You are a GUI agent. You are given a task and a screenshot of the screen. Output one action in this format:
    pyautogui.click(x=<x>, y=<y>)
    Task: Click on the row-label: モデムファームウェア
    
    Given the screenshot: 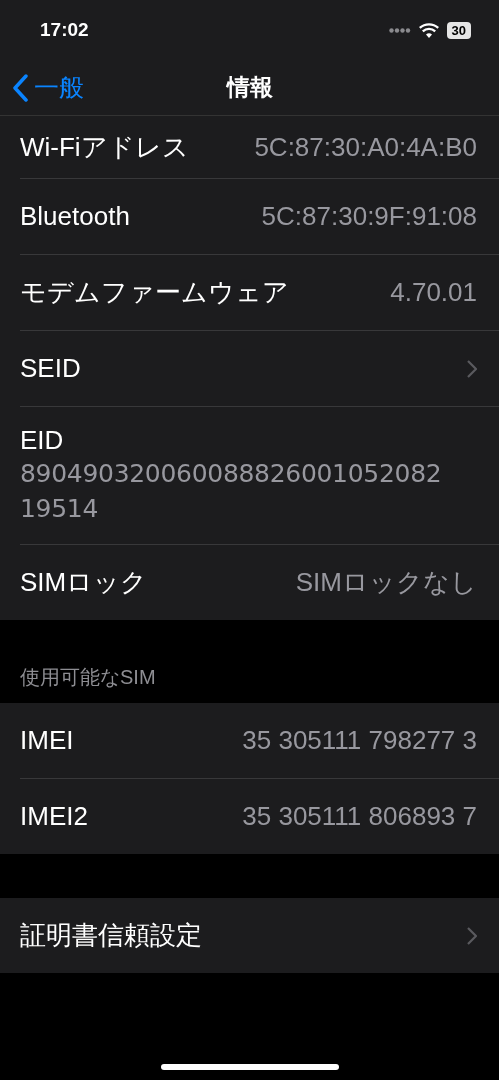 What is the action you would take?
    pyautogui.click(x=154, y=292)
    